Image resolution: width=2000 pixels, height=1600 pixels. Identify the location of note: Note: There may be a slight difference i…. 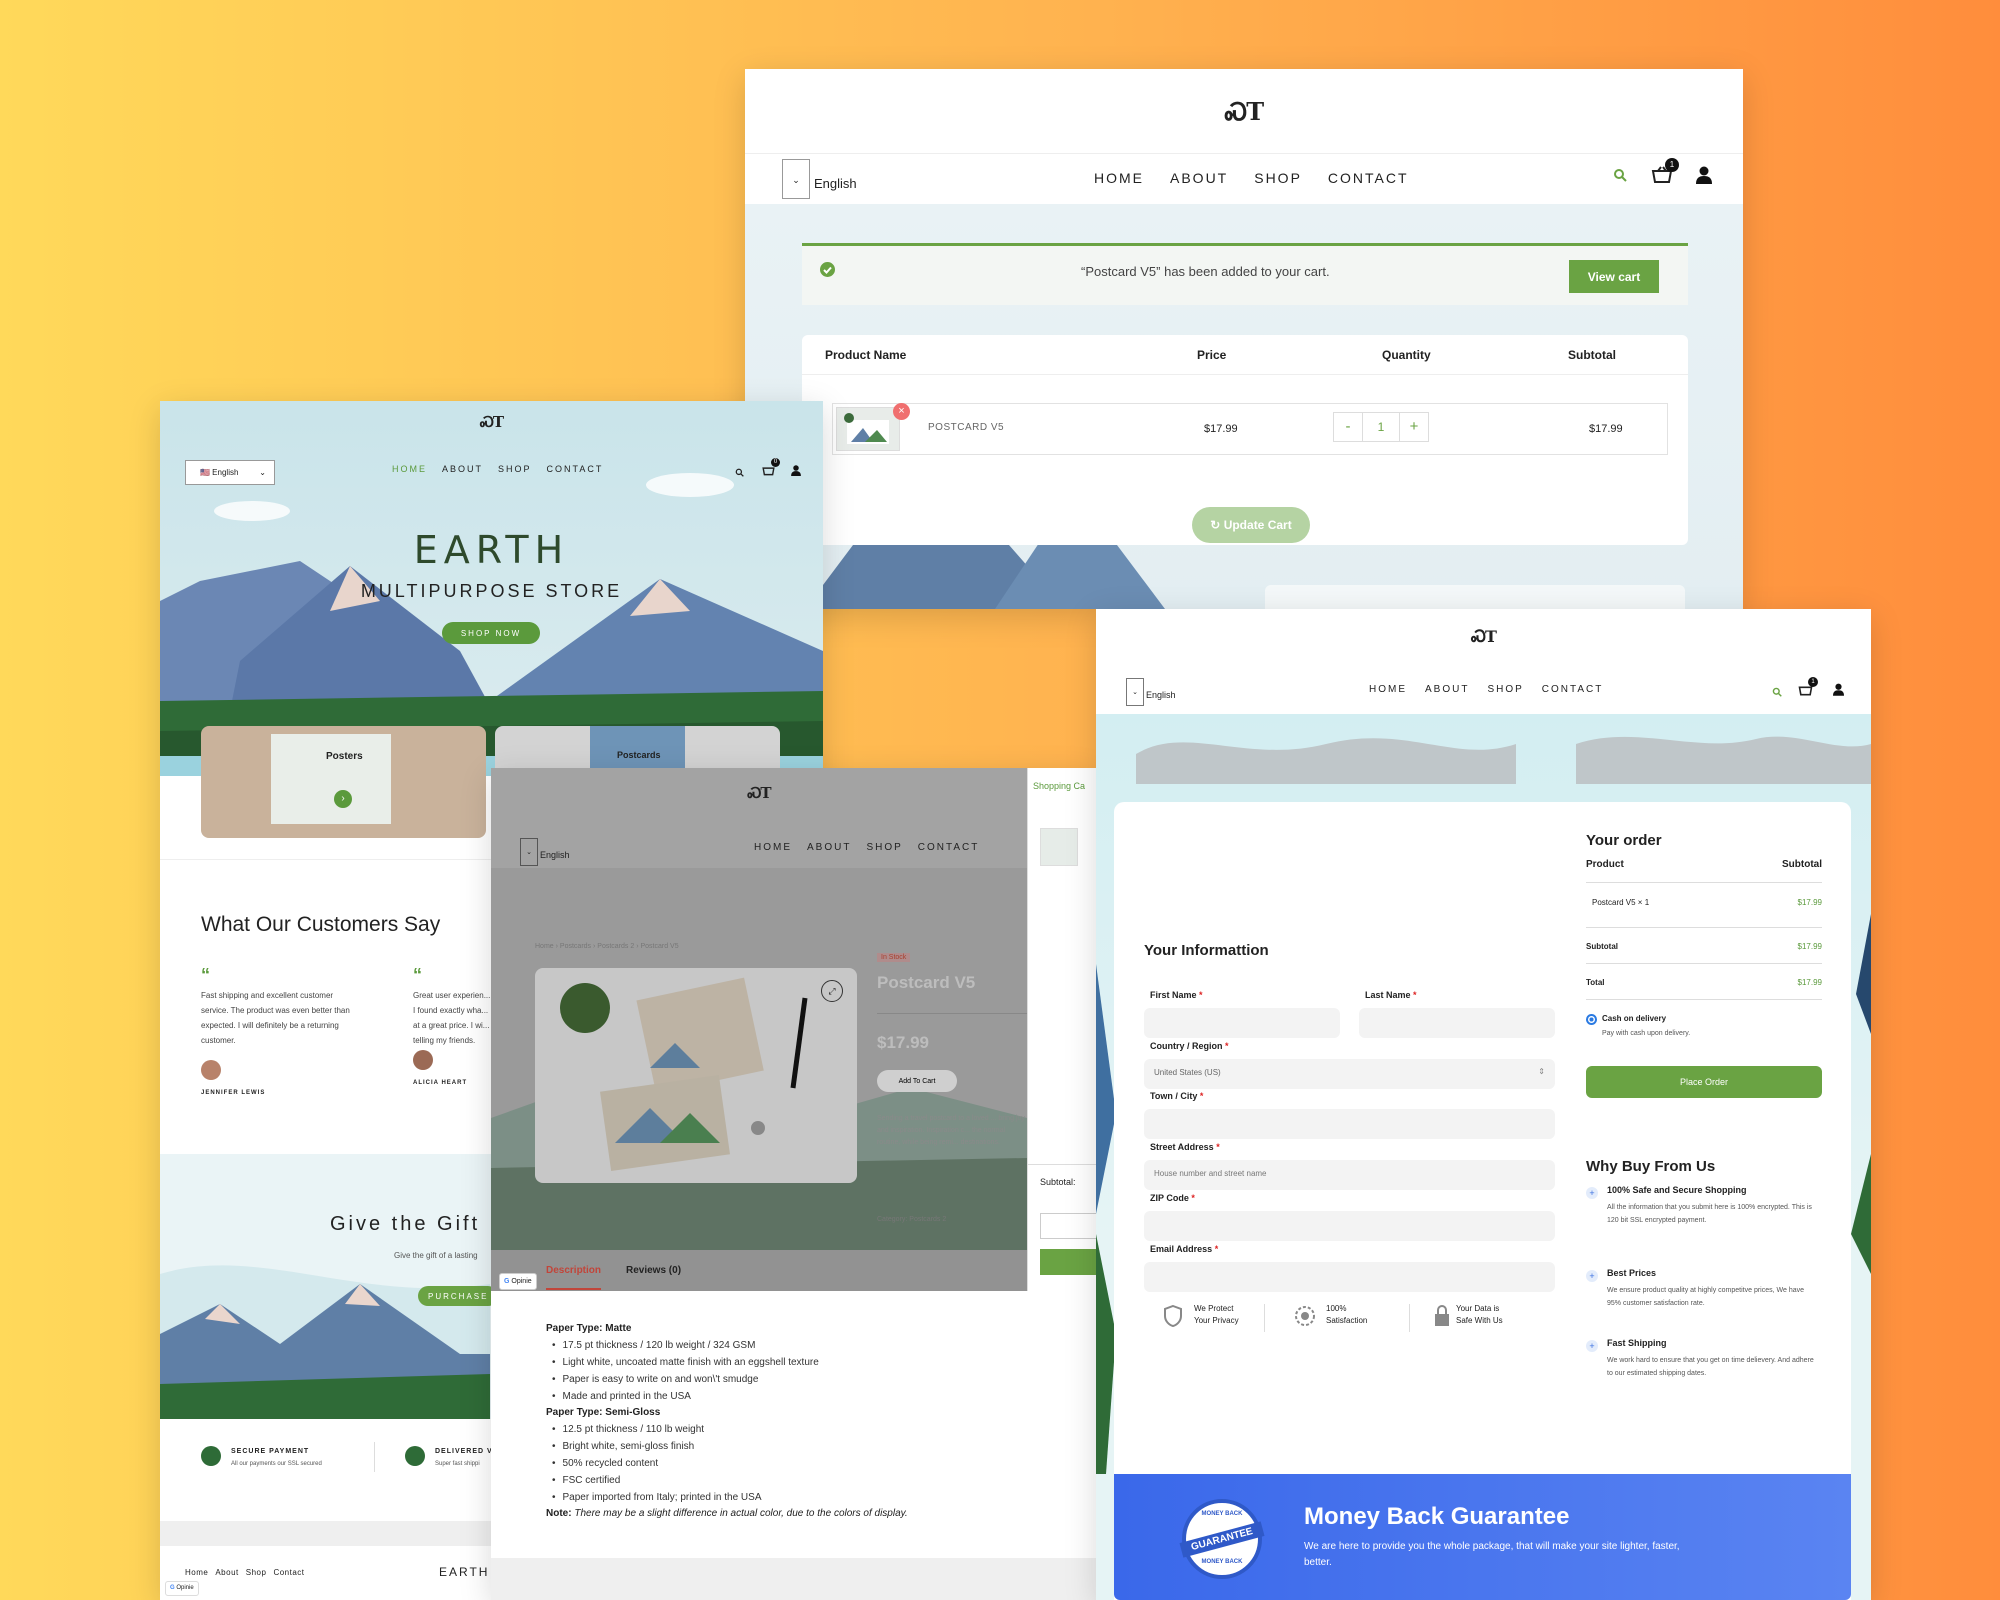
(796, 1513).